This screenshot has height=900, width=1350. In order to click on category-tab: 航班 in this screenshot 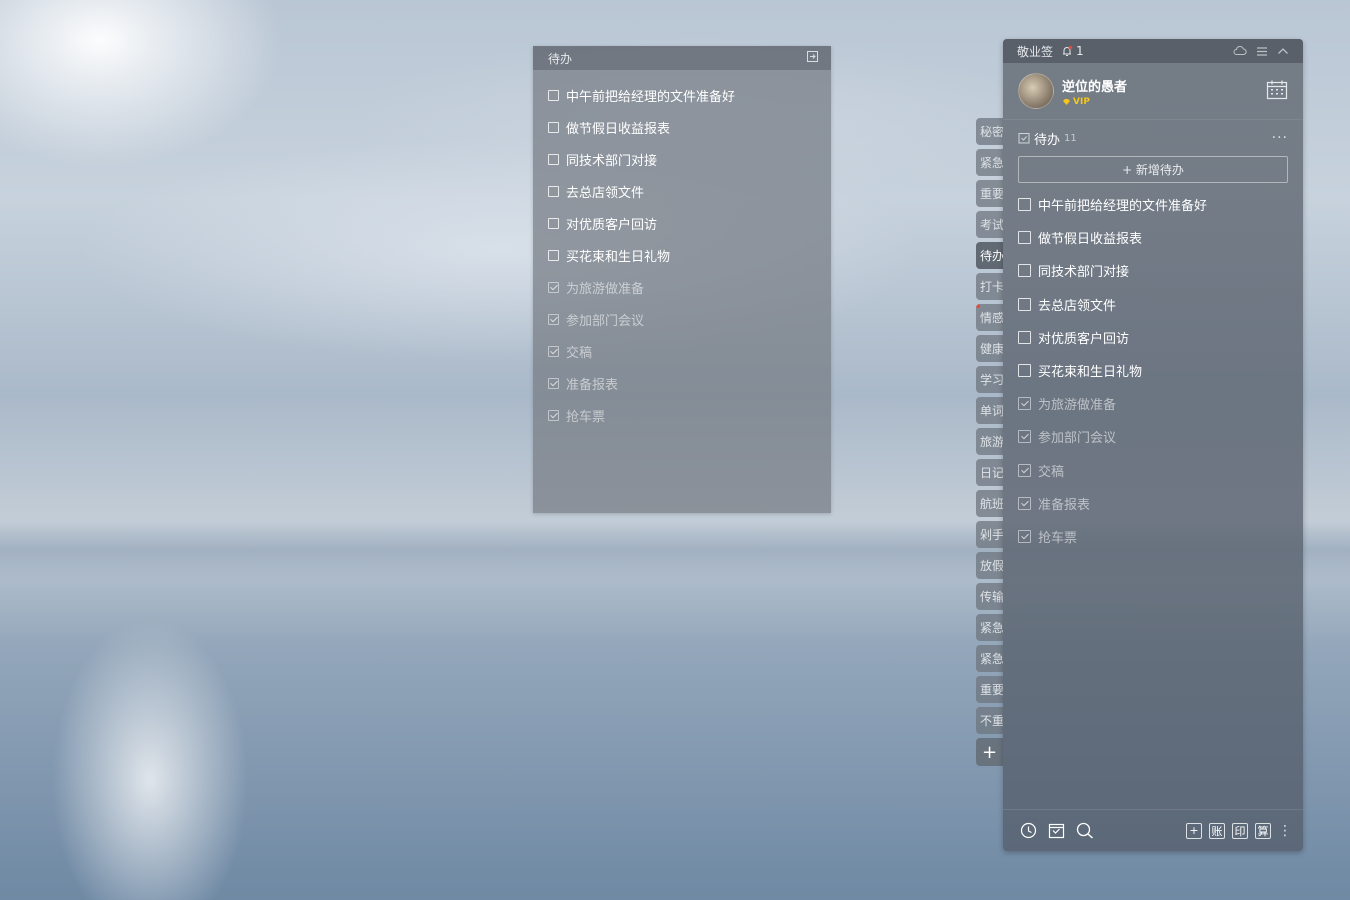, I will do `click(989, 503)`.